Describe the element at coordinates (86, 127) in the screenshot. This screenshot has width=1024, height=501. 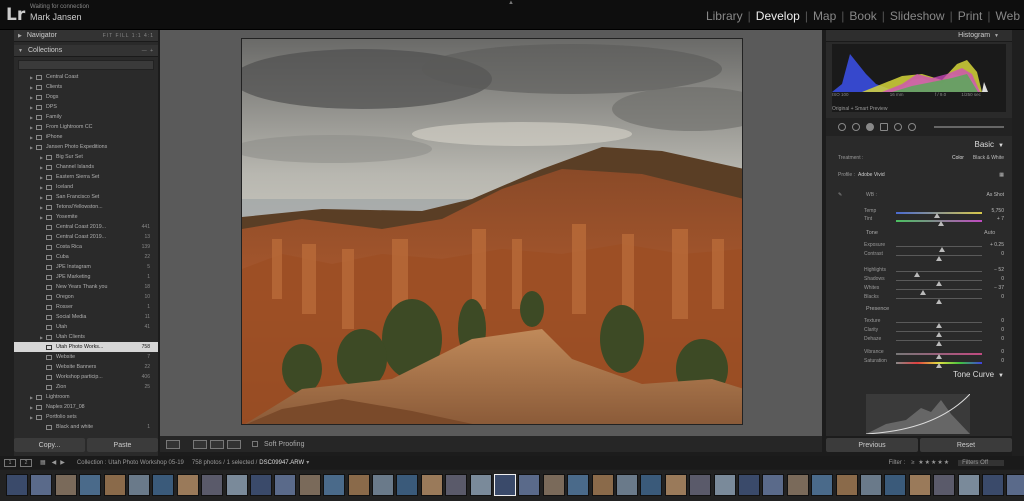
I see `collection-item: ▶ From Lightroom CC` at that location.